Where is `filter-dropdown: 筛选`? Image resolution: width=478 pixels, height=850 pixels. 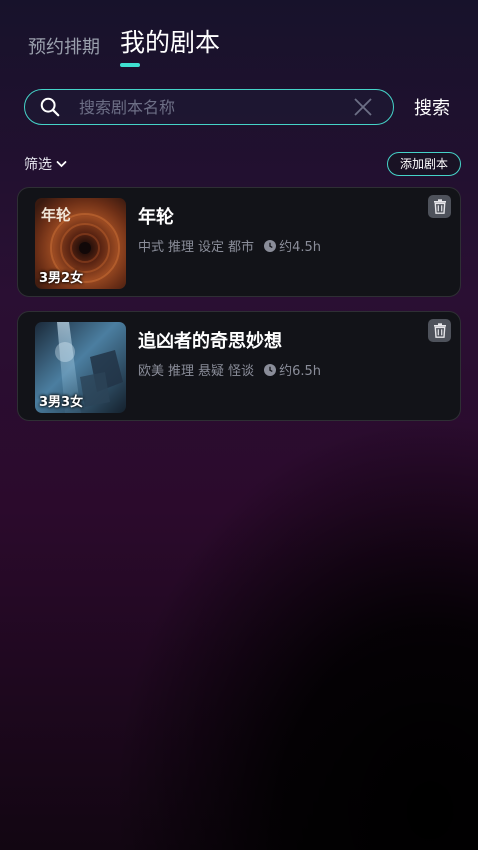 filter-dropdown: 筛选 is located at coordinates (45, 164).